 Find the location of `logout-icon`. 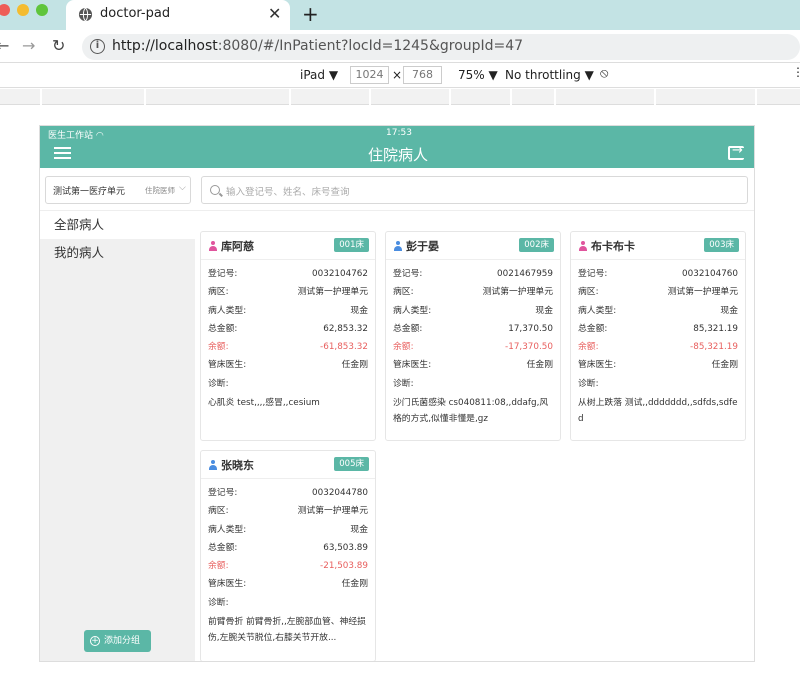

logout-icon is located at coordinates (736, 151).